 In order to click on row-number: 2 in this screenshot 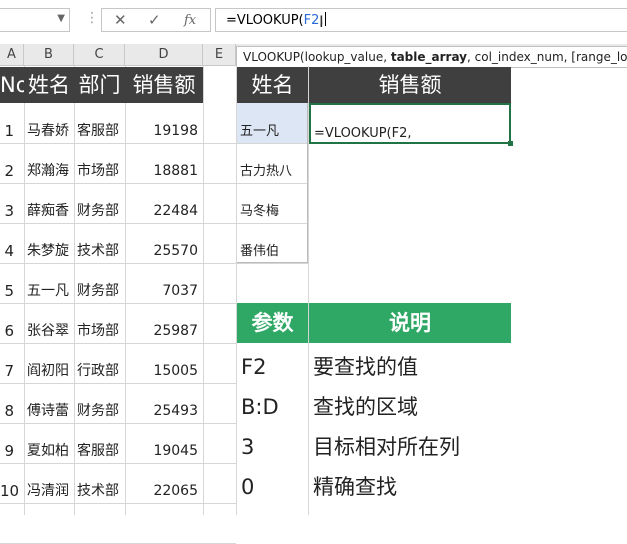, I will do `click(12, 163)`.